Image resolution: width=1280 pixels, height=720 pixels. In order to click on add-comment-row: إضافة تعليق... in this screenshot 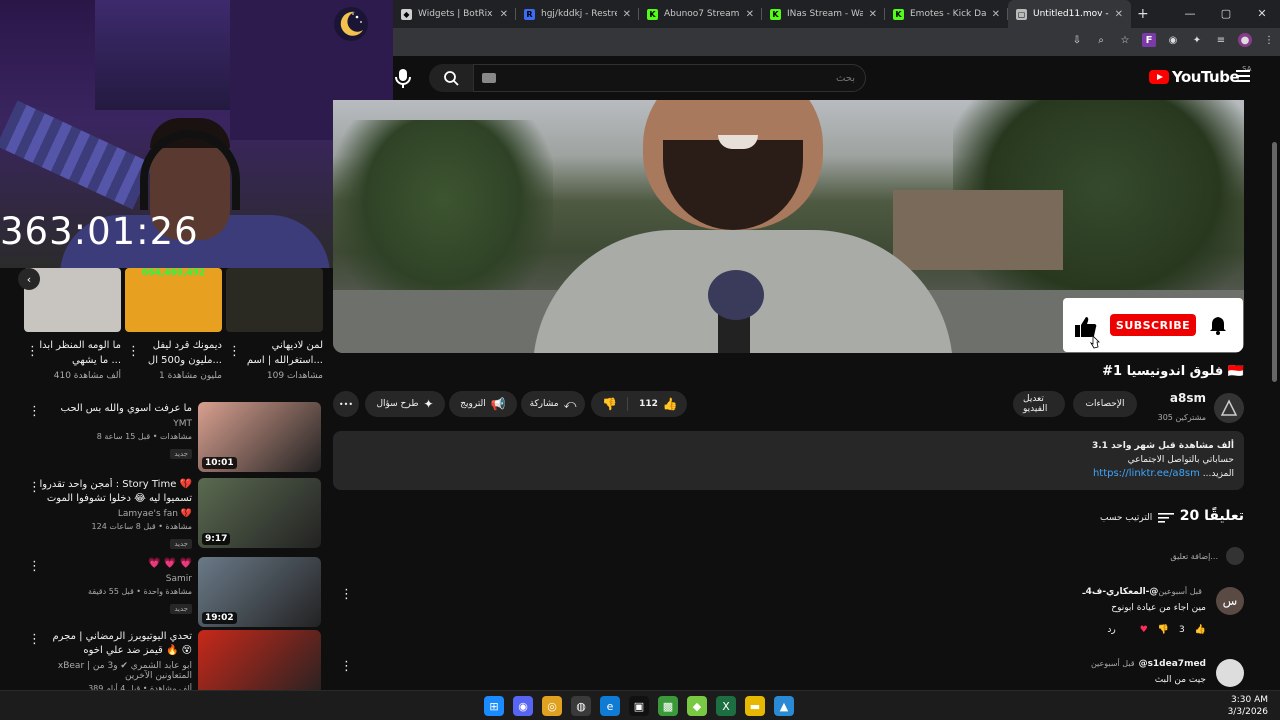, I will do `click(1072, 556)`.